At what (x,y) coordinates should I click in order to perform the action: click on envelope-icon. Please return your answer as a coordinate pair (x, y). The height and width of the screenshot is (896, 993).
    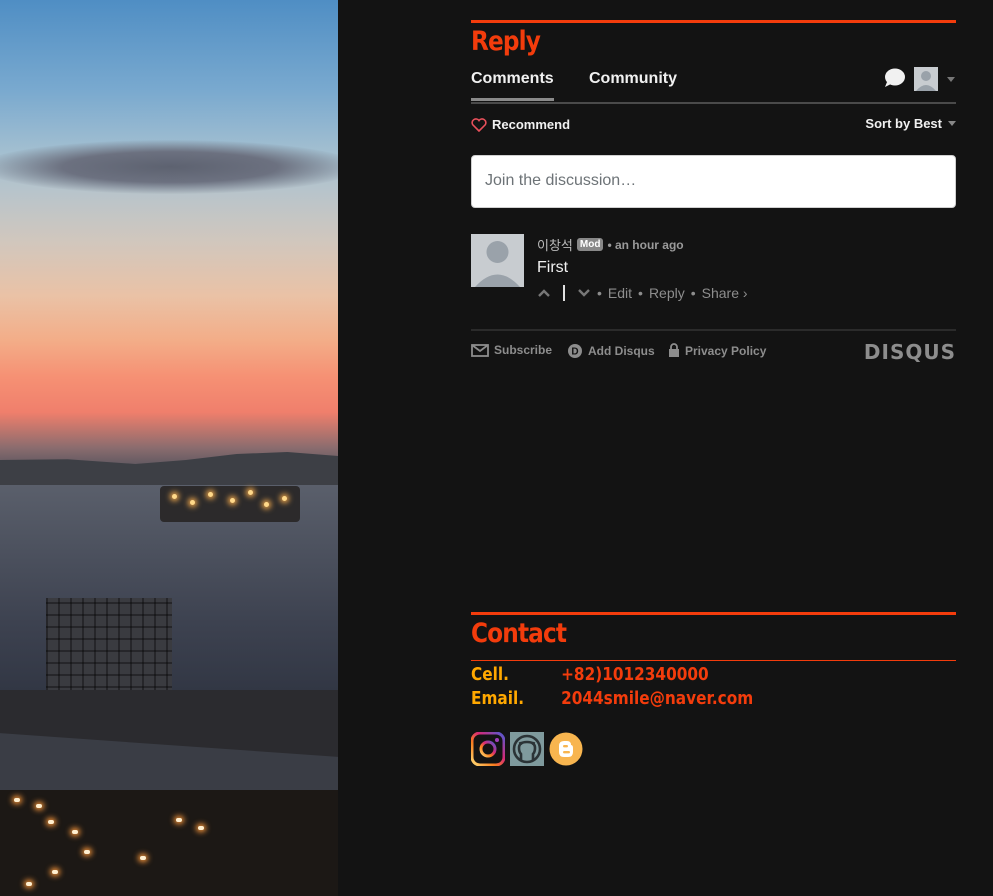
    Looking at the image, I should click on (480, 350).